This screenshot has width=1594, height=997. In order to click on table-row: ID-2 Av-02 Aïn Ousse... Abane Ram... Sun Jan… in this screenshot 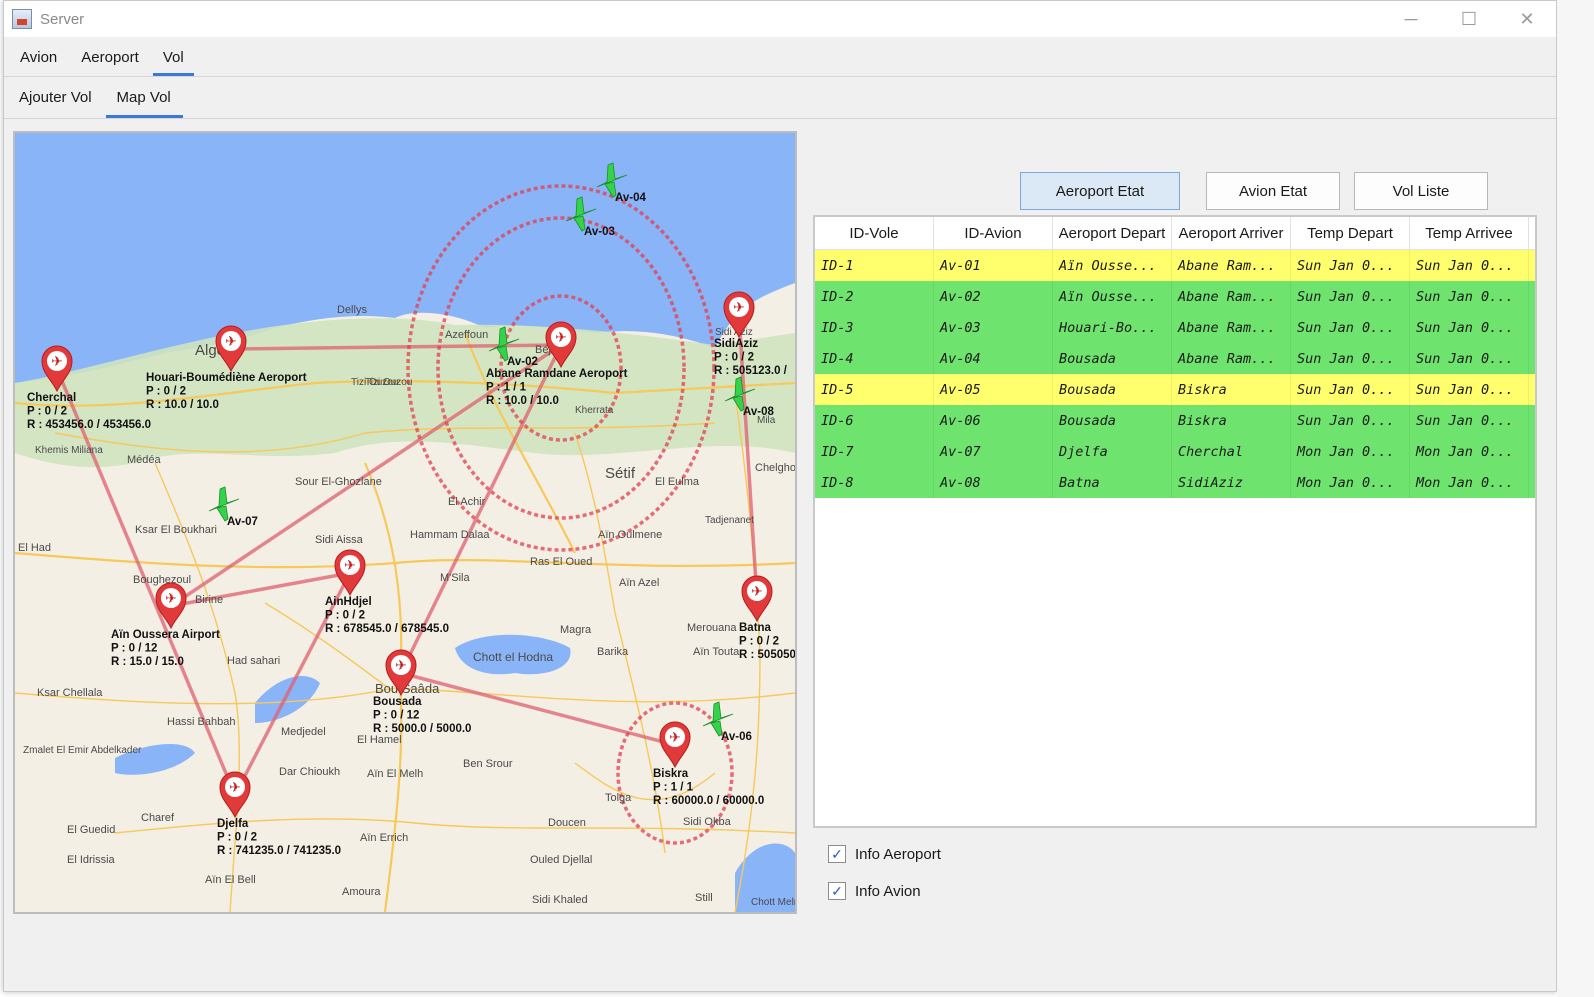, I will do `click(1175, 296)`.